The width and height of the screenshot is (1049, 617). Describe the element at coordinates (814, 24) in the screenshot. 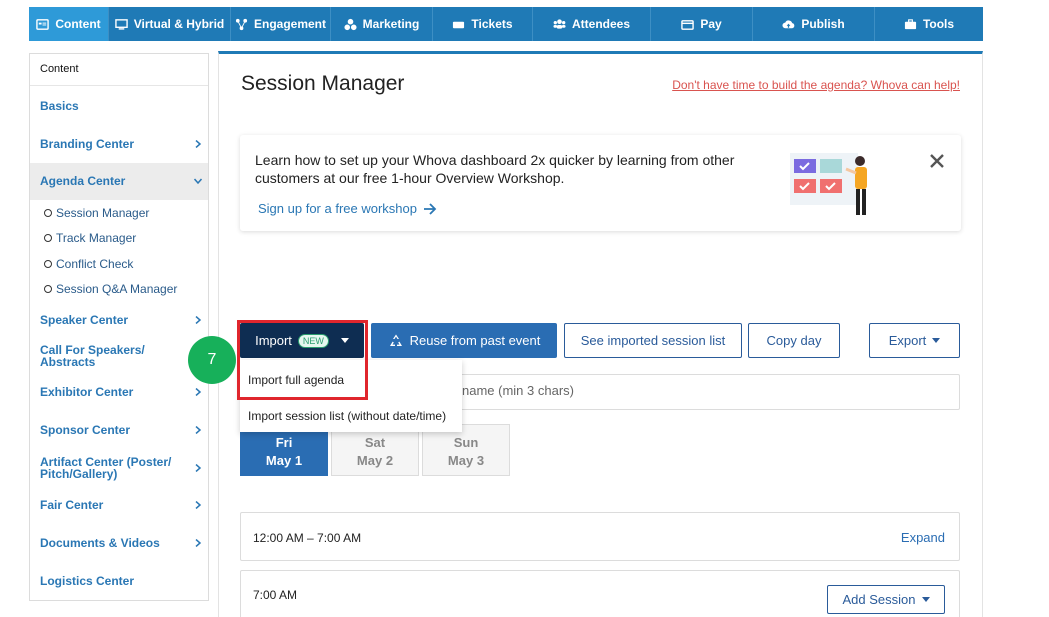

I see `tab-publish: Publish` at that location.